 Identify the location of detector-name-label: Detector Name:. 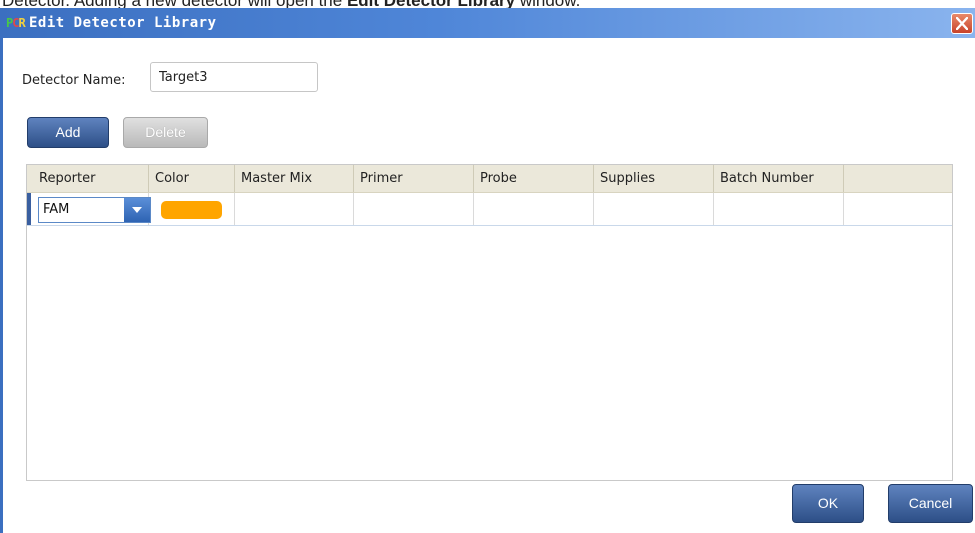
(74, 80).